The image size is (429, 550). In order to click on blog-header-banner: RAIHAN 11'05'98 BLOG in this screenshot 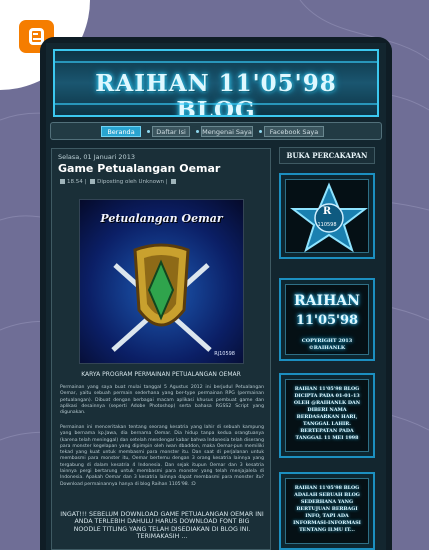, I will do `click(216, 83)`.